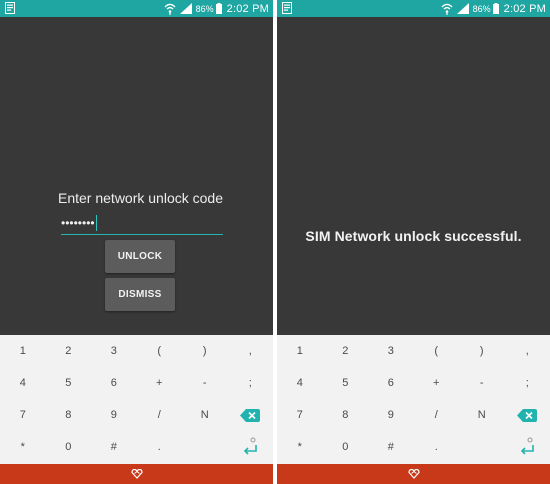 This screenshot has height=484, width=550. I want to click on unlock-code-input: ••••••••, so click(142, 223).